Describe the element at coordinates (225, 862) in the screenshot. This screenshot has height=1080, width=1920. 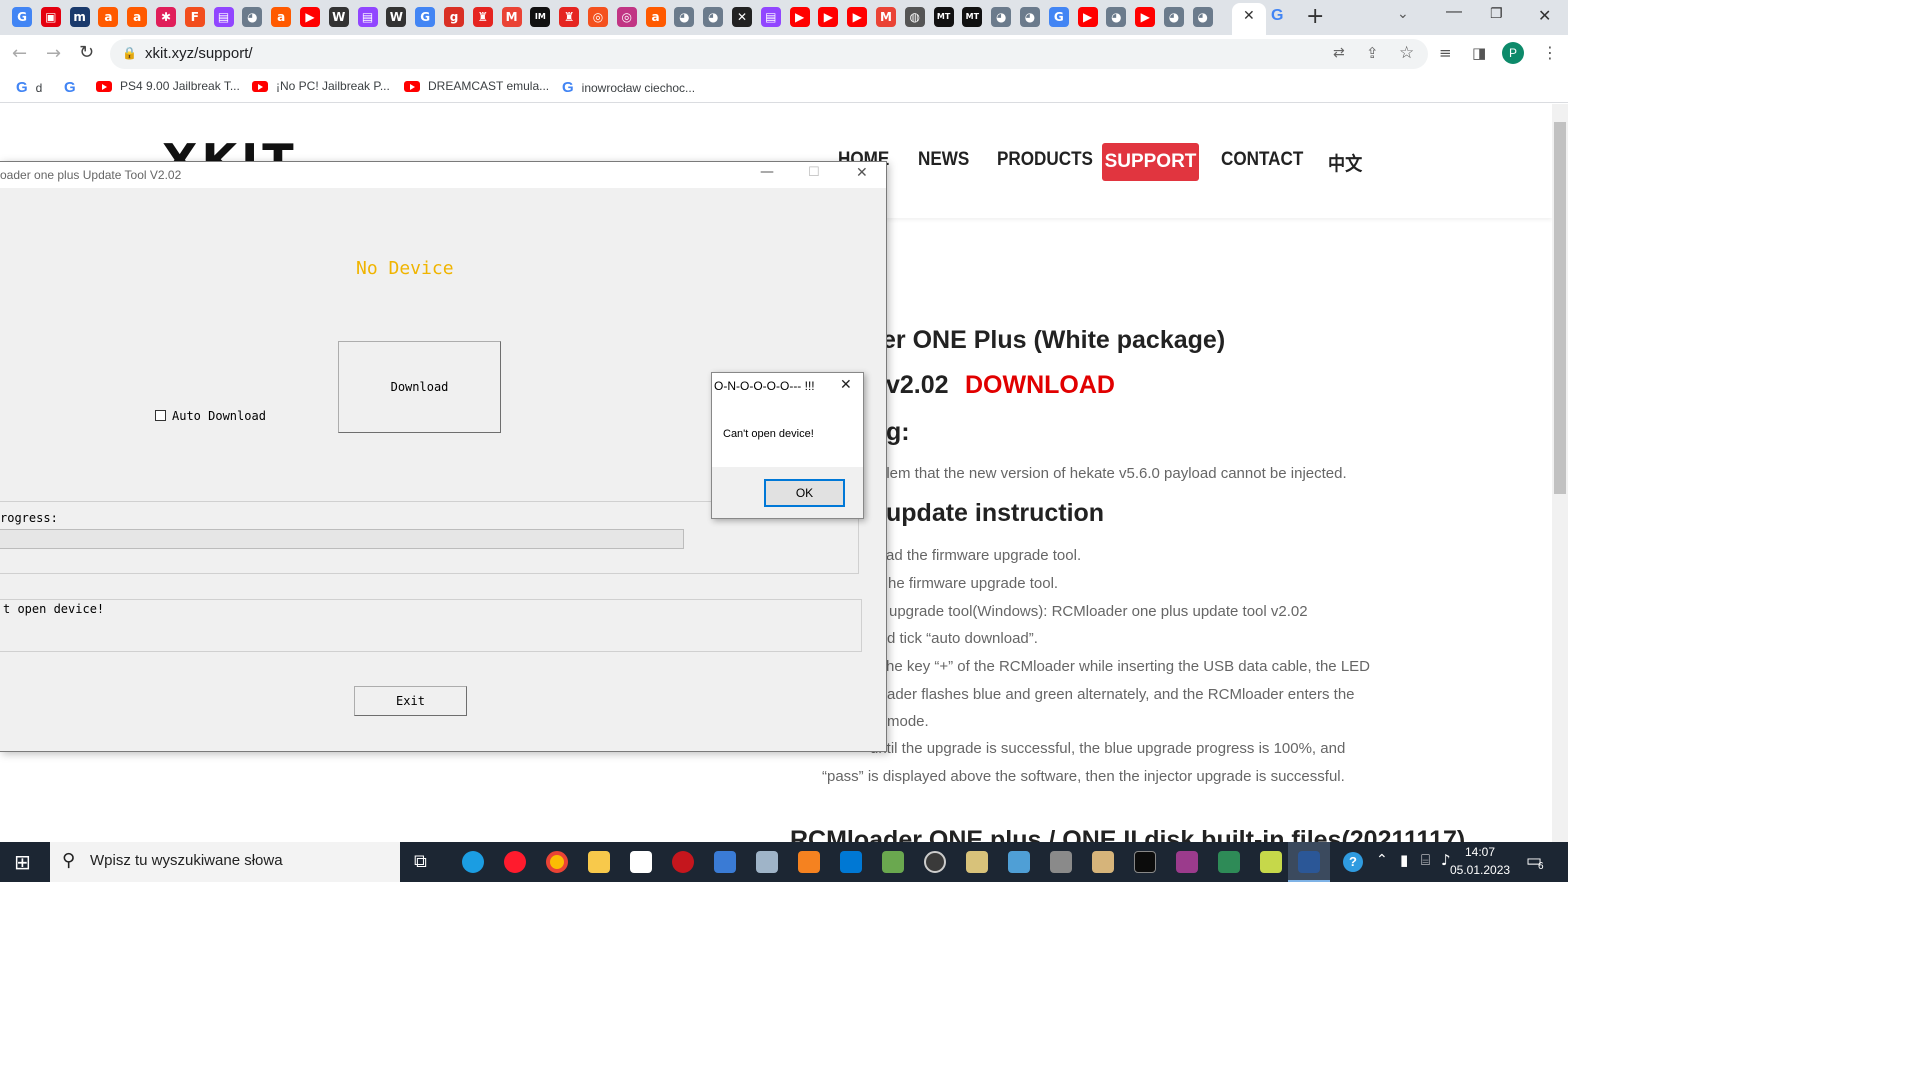
I see `taskbar-search: ⚲ Wpisz tu wyszukiwane słowa` at that location.